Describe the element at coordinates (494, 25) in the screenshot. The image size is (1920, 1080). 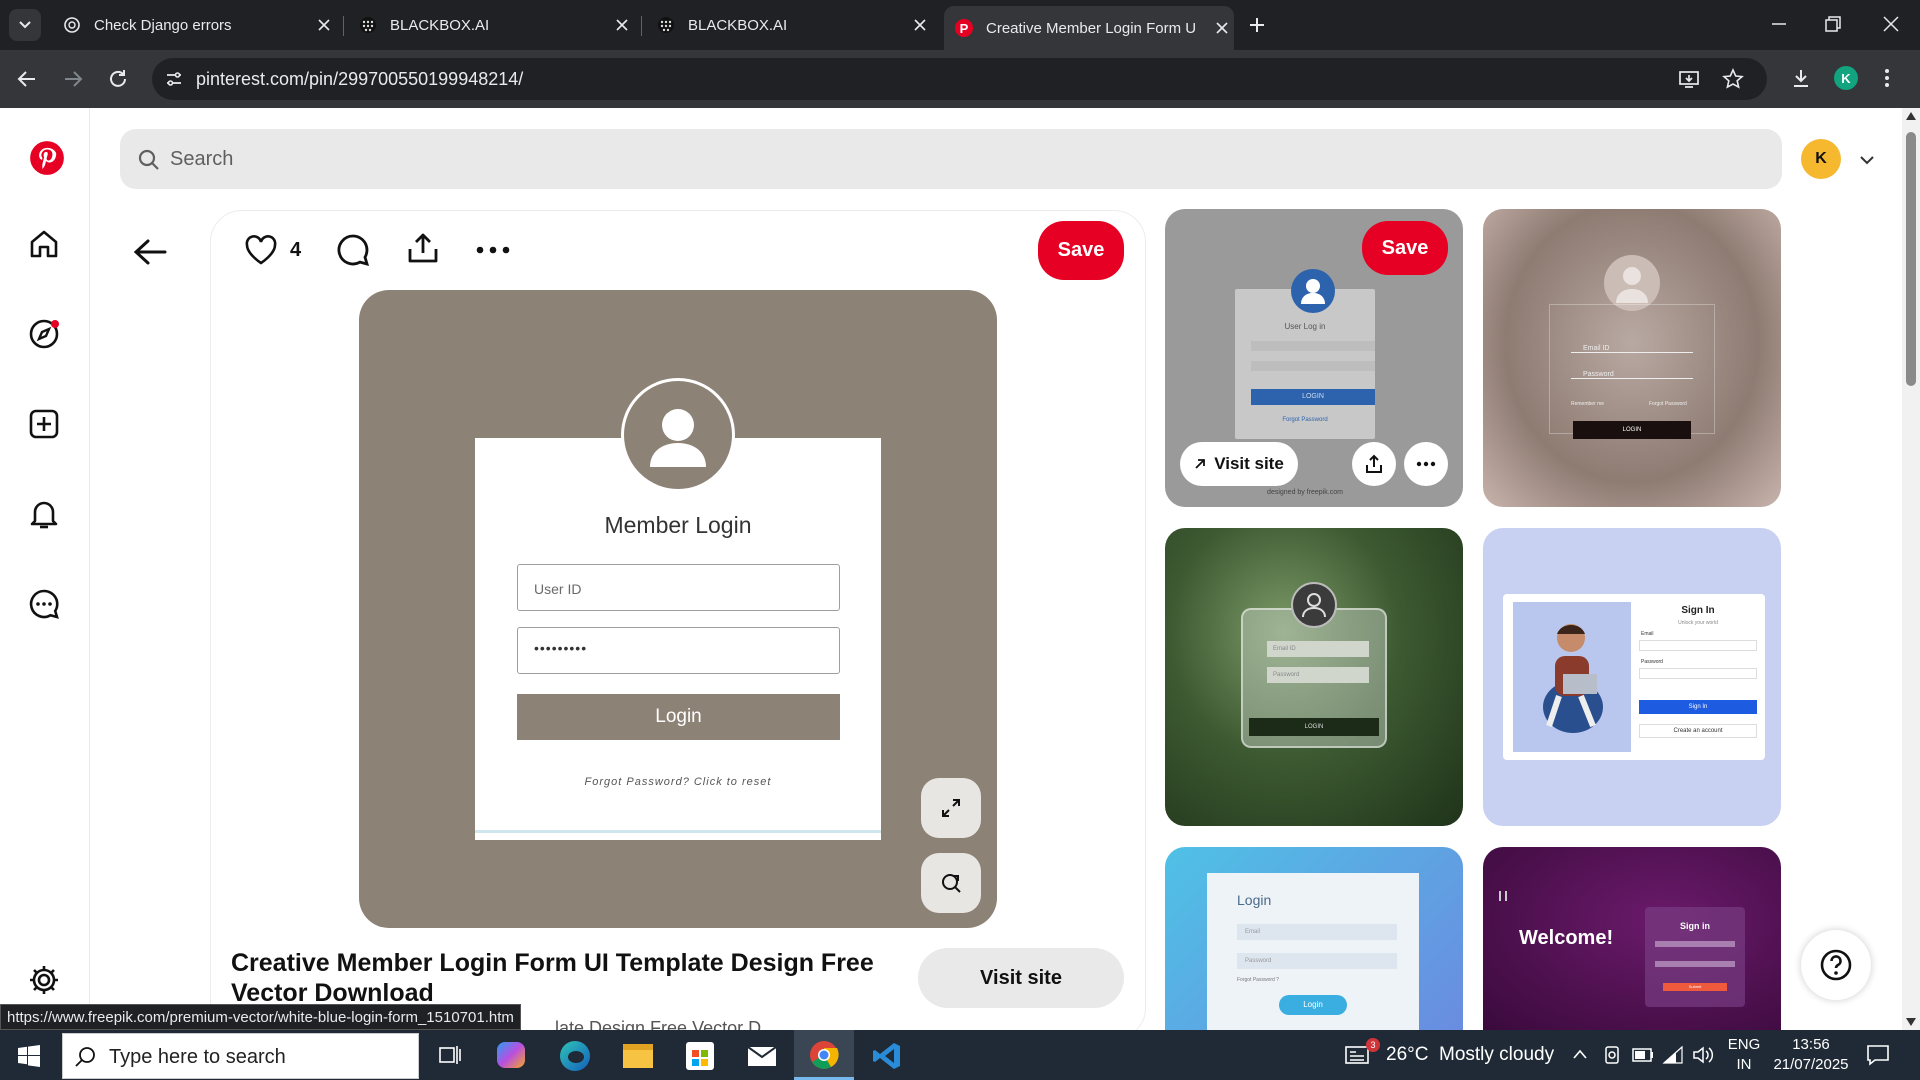
I see `tab-blackbox-1: BLACKBOX.AI` at that location.